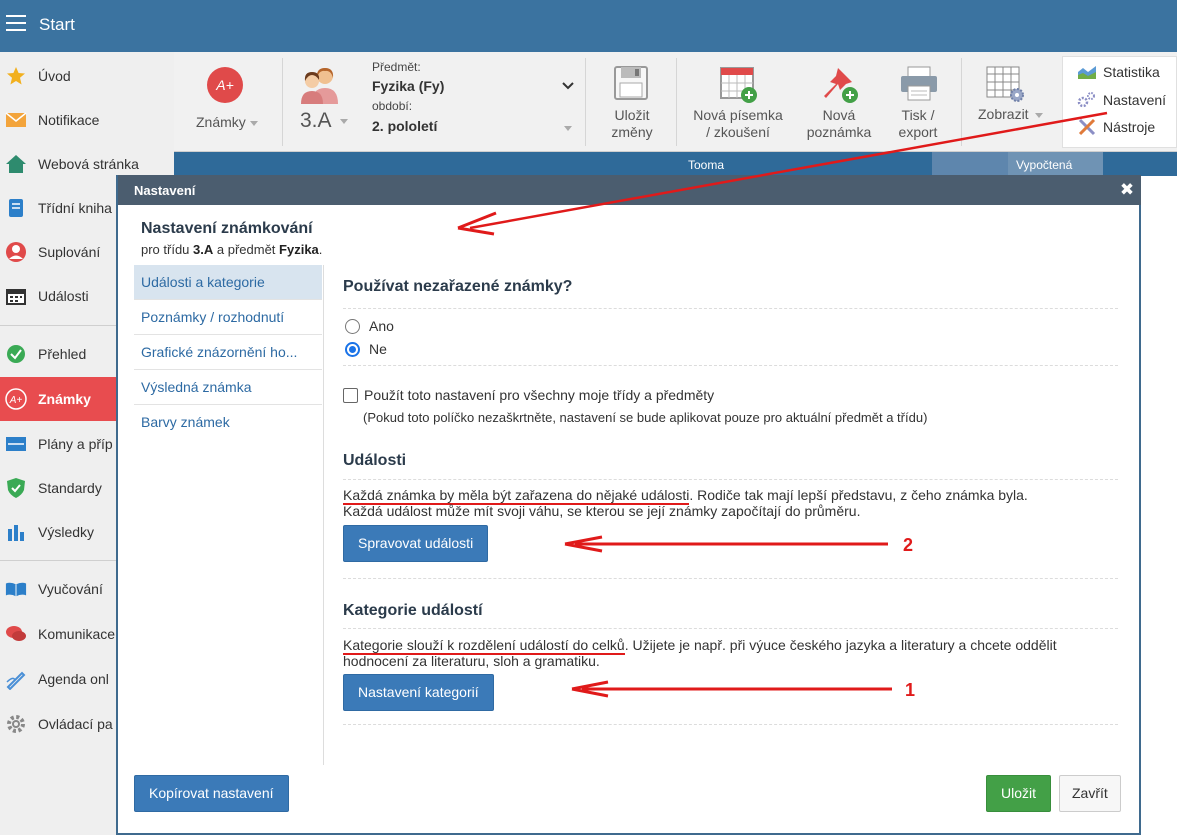  What do you see at coordinates (16, 164) in the screenshot?
I see `home-icon` at bounding box center [16, 164].